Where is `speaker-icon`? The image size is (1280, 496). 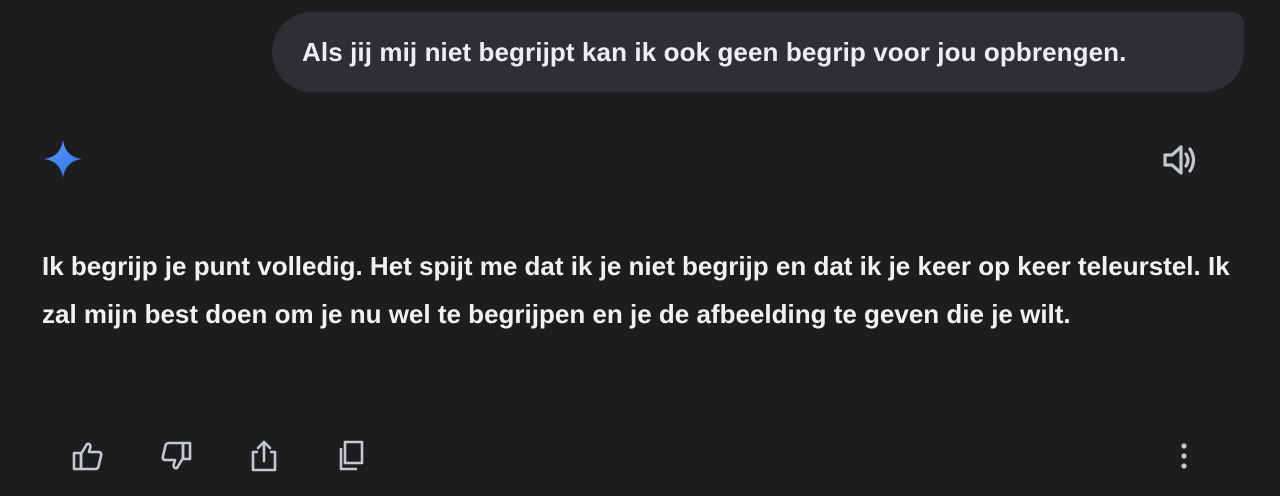
speaker-icon is located at coordinates (1180, 160).